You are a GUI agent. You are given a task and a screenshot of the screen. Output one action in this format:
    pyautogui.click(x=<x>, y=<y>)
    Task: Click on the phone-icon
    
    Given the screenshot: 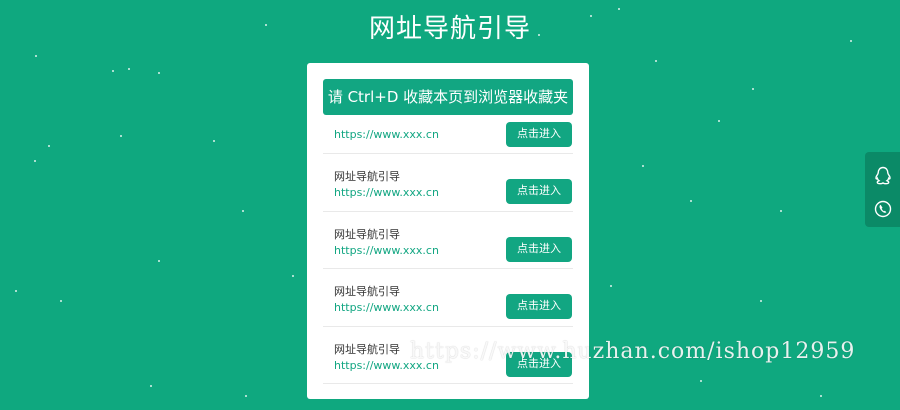 What is the action you would take?
    pyautogui.click(x=883, y=209)
    